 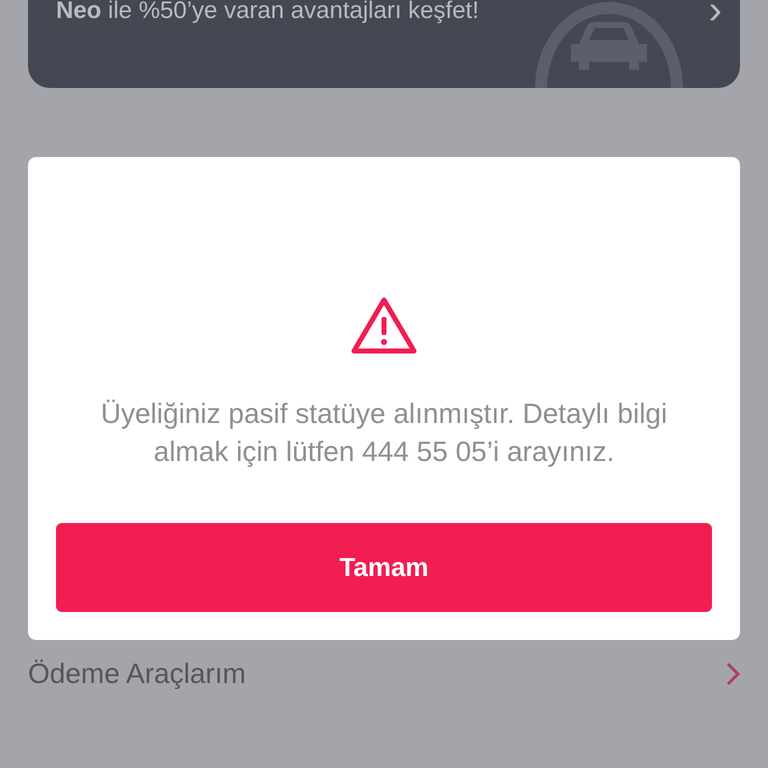 What do you see at coordinates (715, 14) in the screenshot?
I see `chevron-icon: ›` at bounding box center [715, 14].